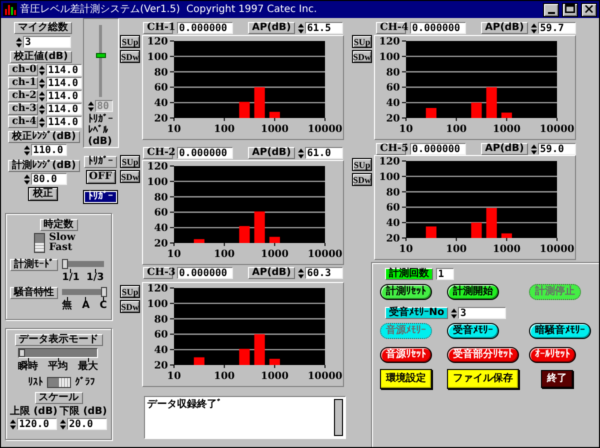 Image resolution: width=600 pixels, height=448 pixels. I want to click on maximize-button, so click(570, 9).